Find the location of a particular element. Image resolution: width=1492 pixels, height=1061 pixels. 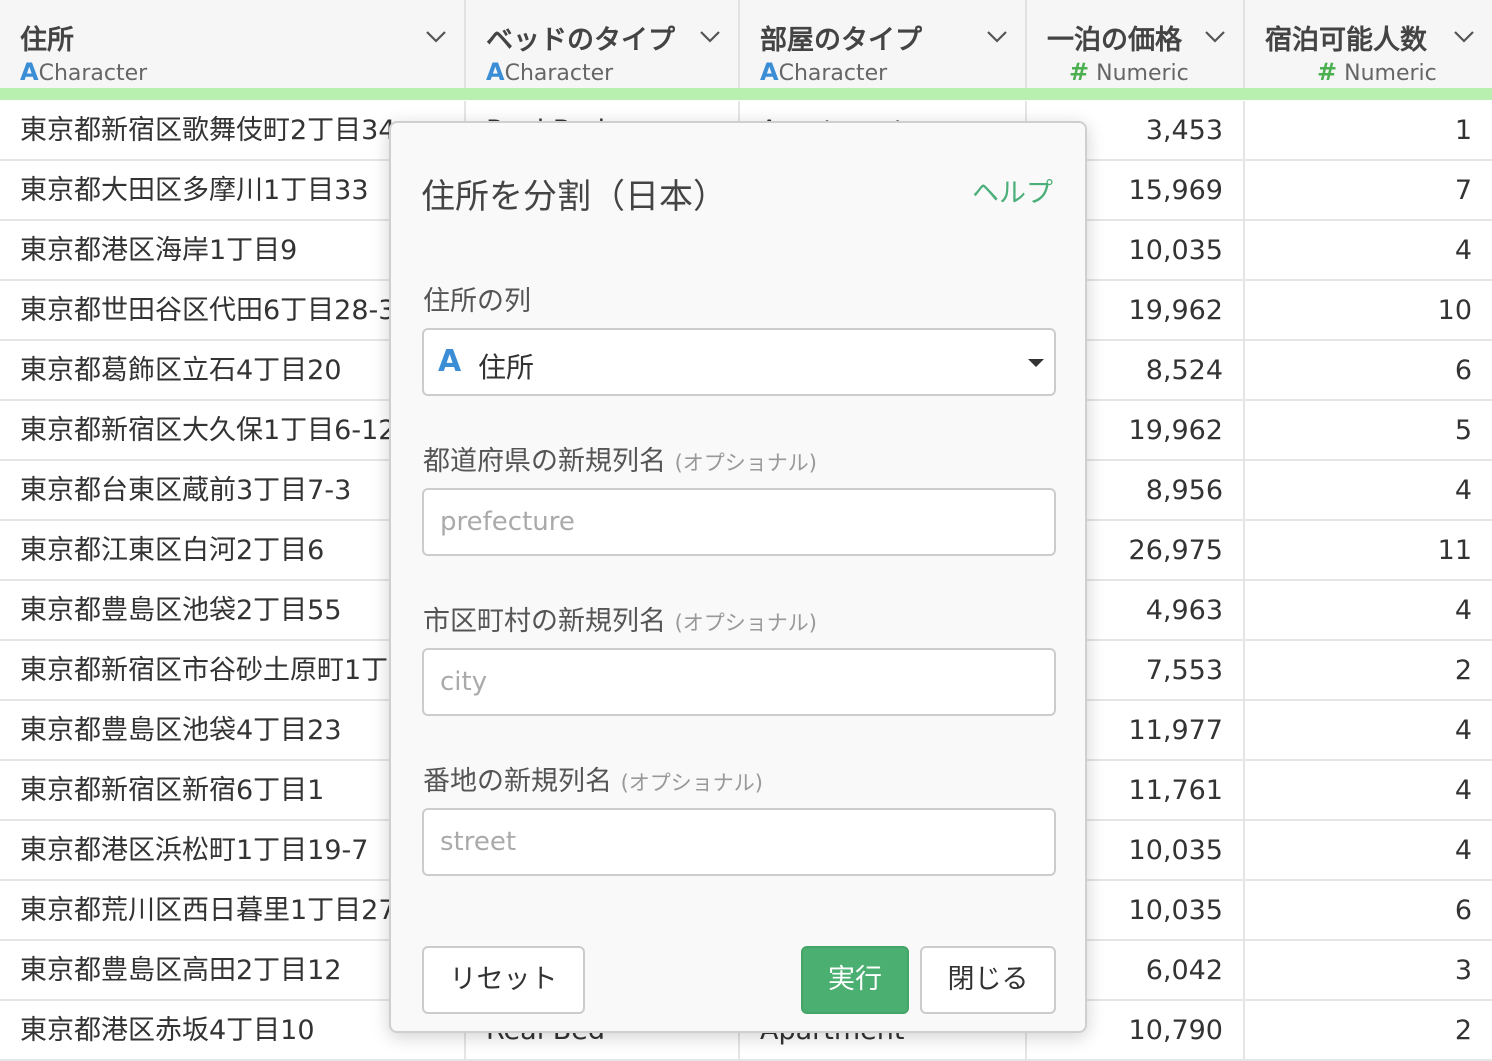

column-header-price: 一泊の価格 # Numeric is located at coordinates (1136, 44).